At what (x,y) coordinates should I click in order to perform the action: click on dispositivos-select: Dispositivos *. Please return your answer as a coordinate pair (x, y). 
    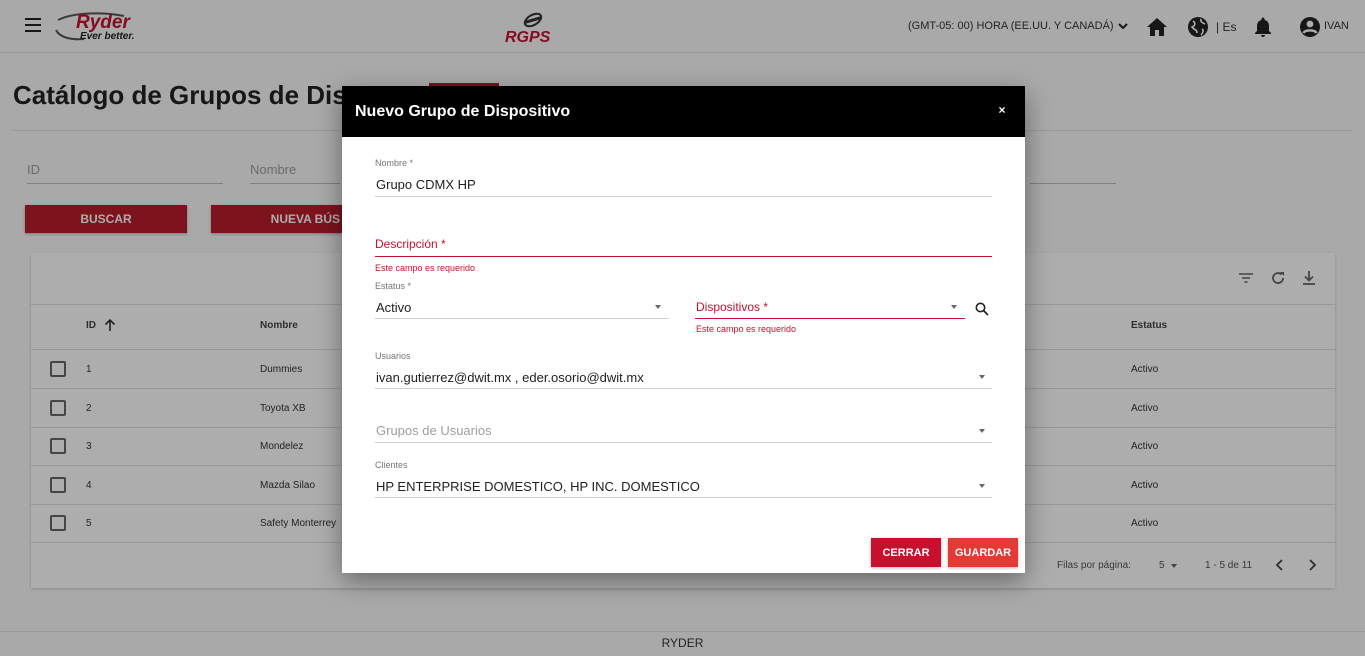
    Looking at the image, I should click on (732, 307).